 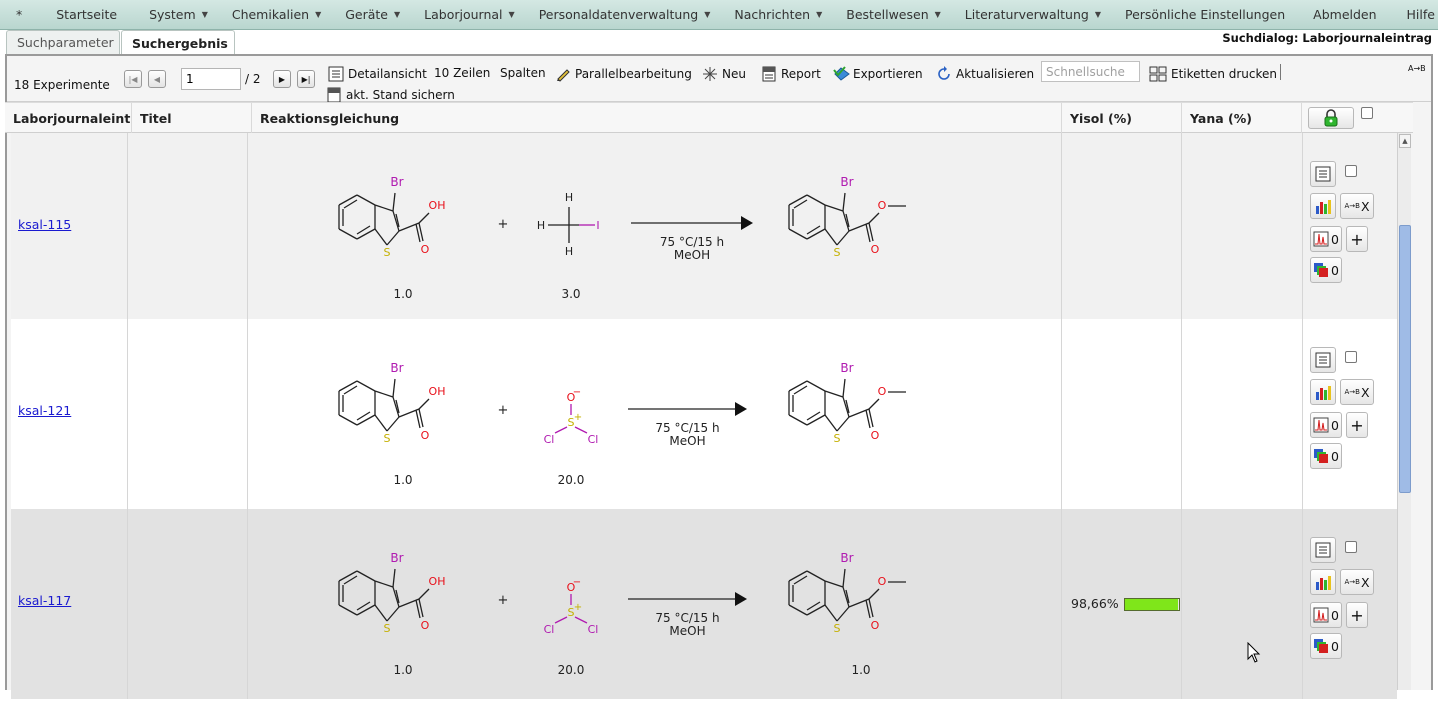 What do you see at coordinates (1090, 71) in the screenshot?
I see `quick-search-input` at bounding box center [1090, 71].